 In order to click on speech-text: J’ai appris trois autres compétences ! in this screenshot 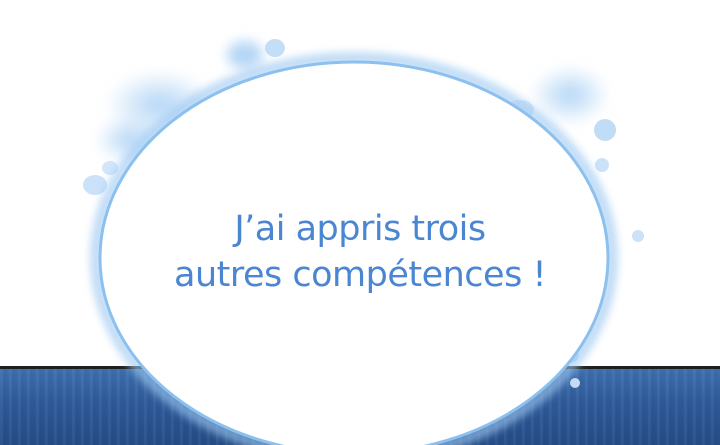, I will do `click(360, 252)`.